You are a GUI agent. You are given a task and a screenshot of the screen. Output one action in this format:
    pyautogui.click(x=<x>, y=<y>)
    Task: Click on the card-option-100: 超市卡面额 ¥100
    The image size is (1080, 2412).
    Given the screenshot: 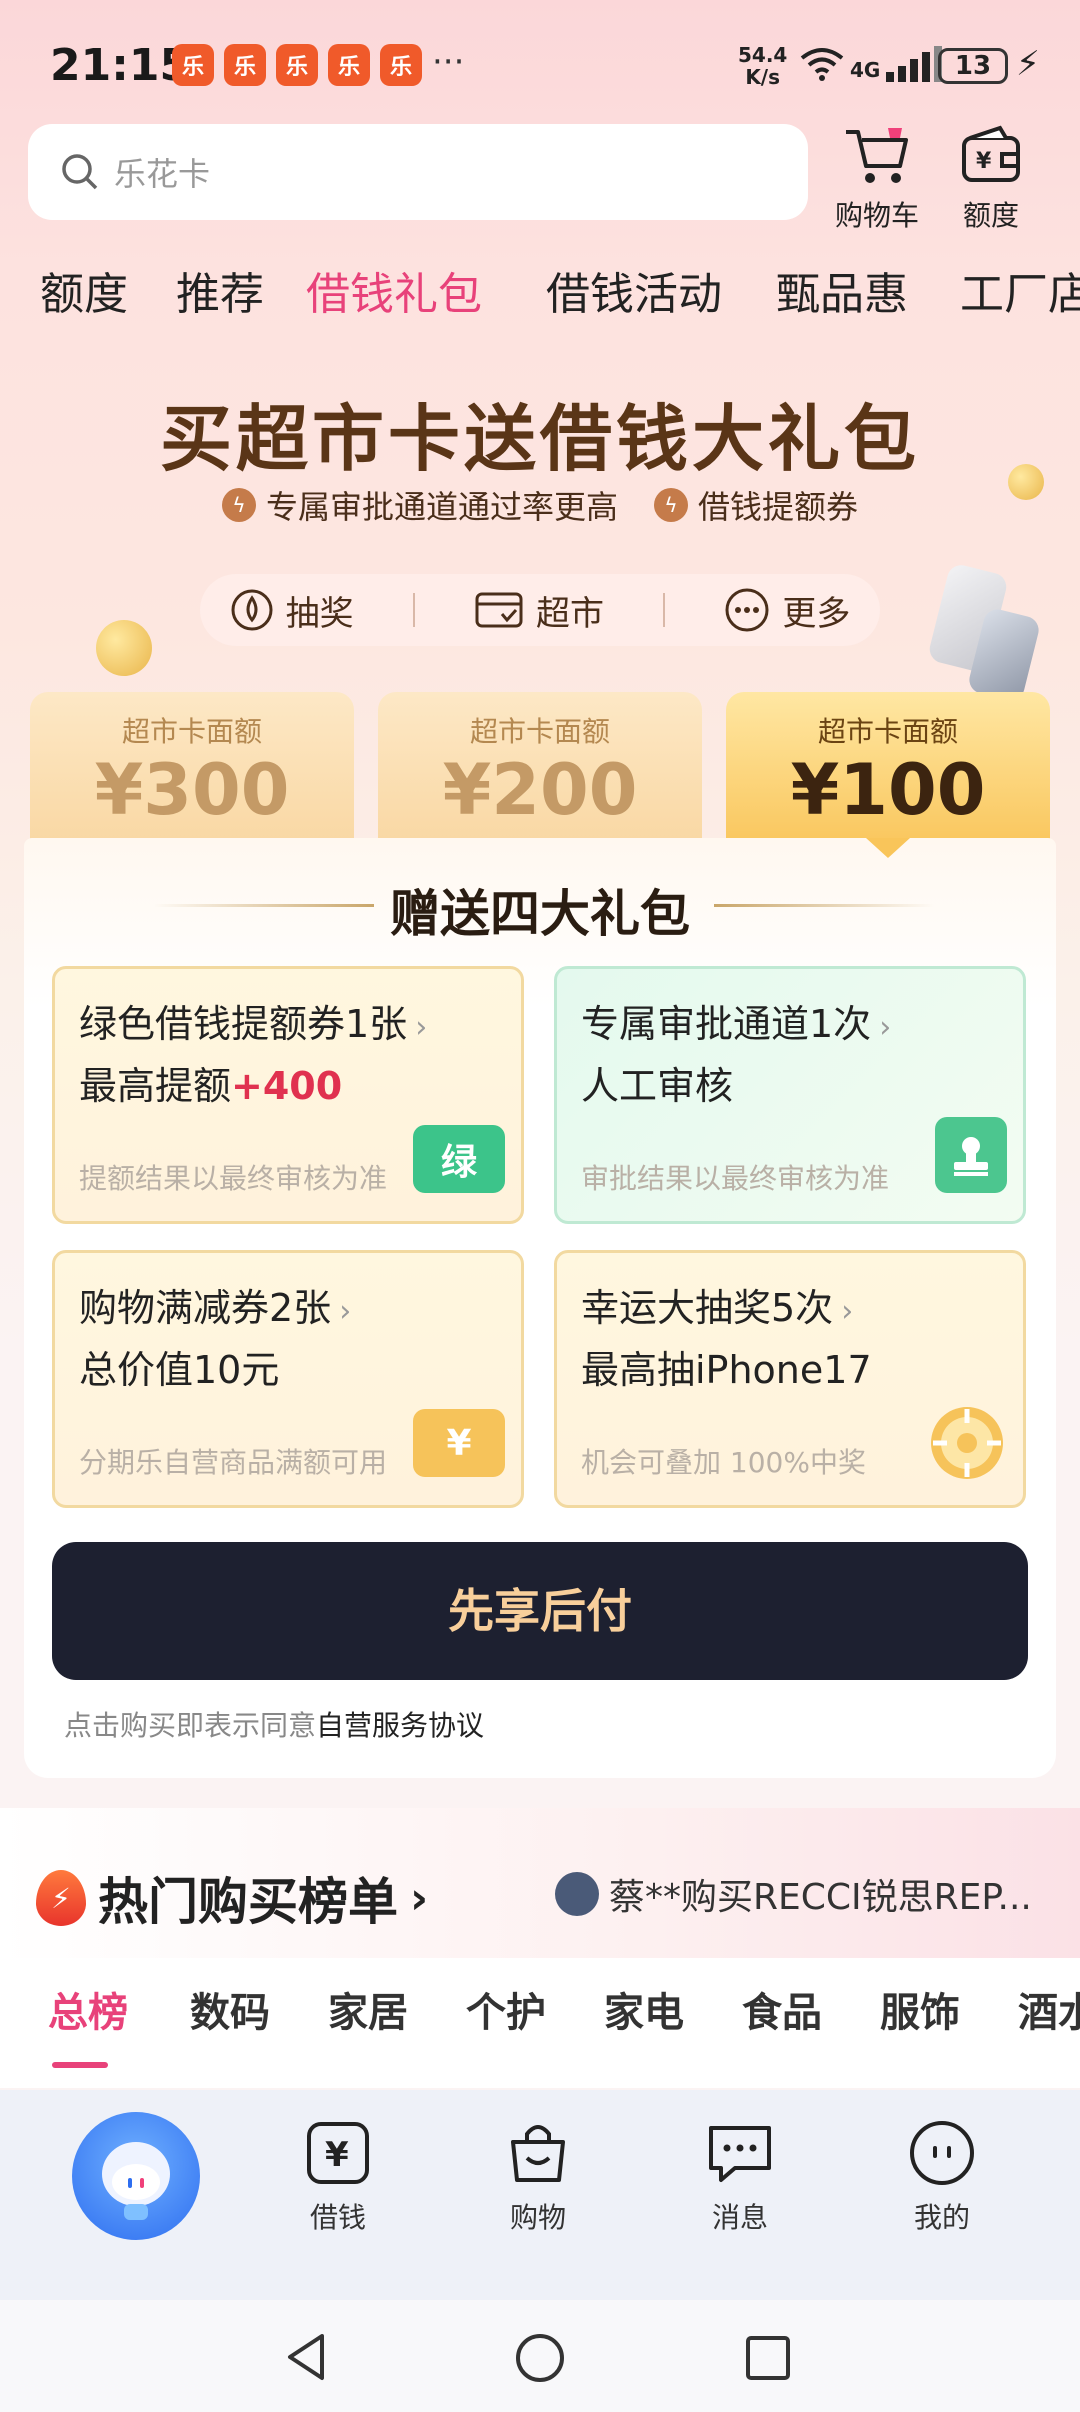 What is the action you would take?
    pyautogui.click(x=888, y=772)
    